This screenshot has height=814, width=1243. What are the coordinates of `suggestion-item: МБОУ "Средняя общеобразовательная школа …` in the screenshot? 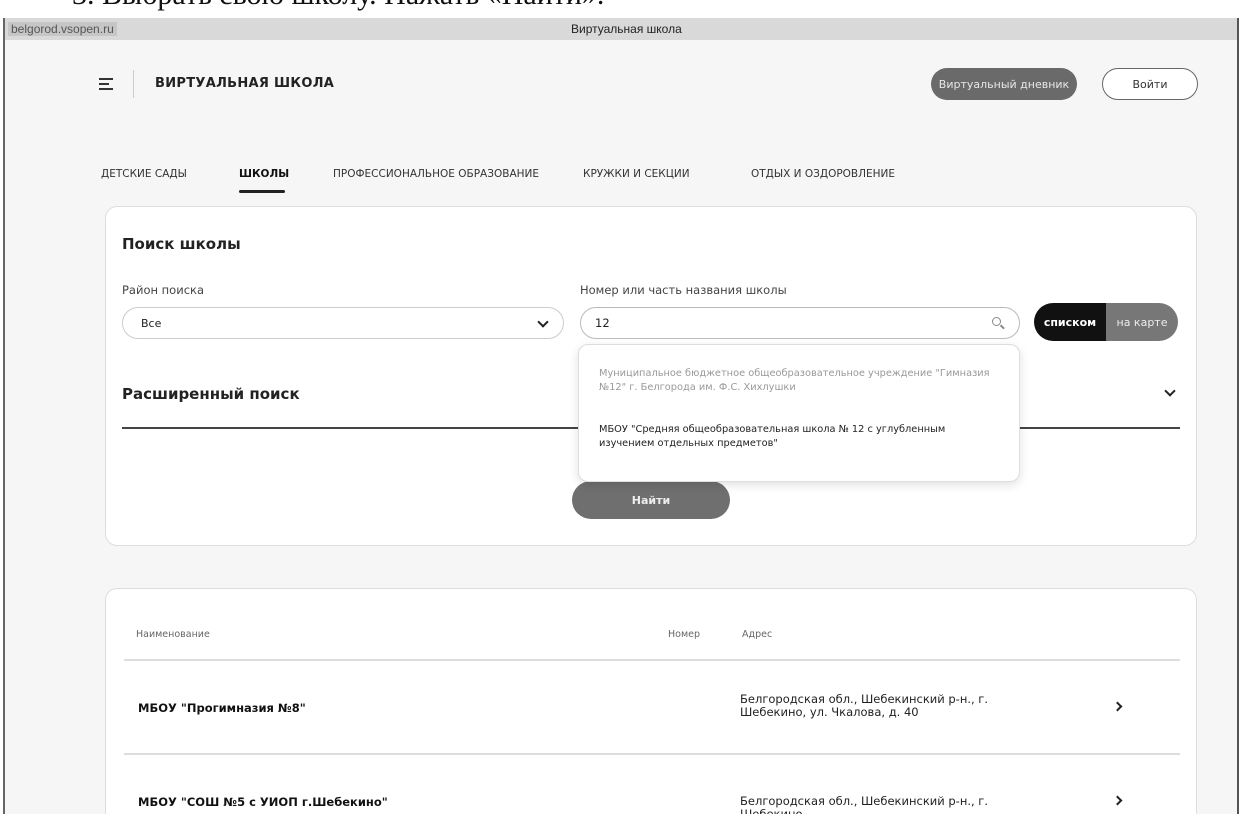 It's located at (799, 437).